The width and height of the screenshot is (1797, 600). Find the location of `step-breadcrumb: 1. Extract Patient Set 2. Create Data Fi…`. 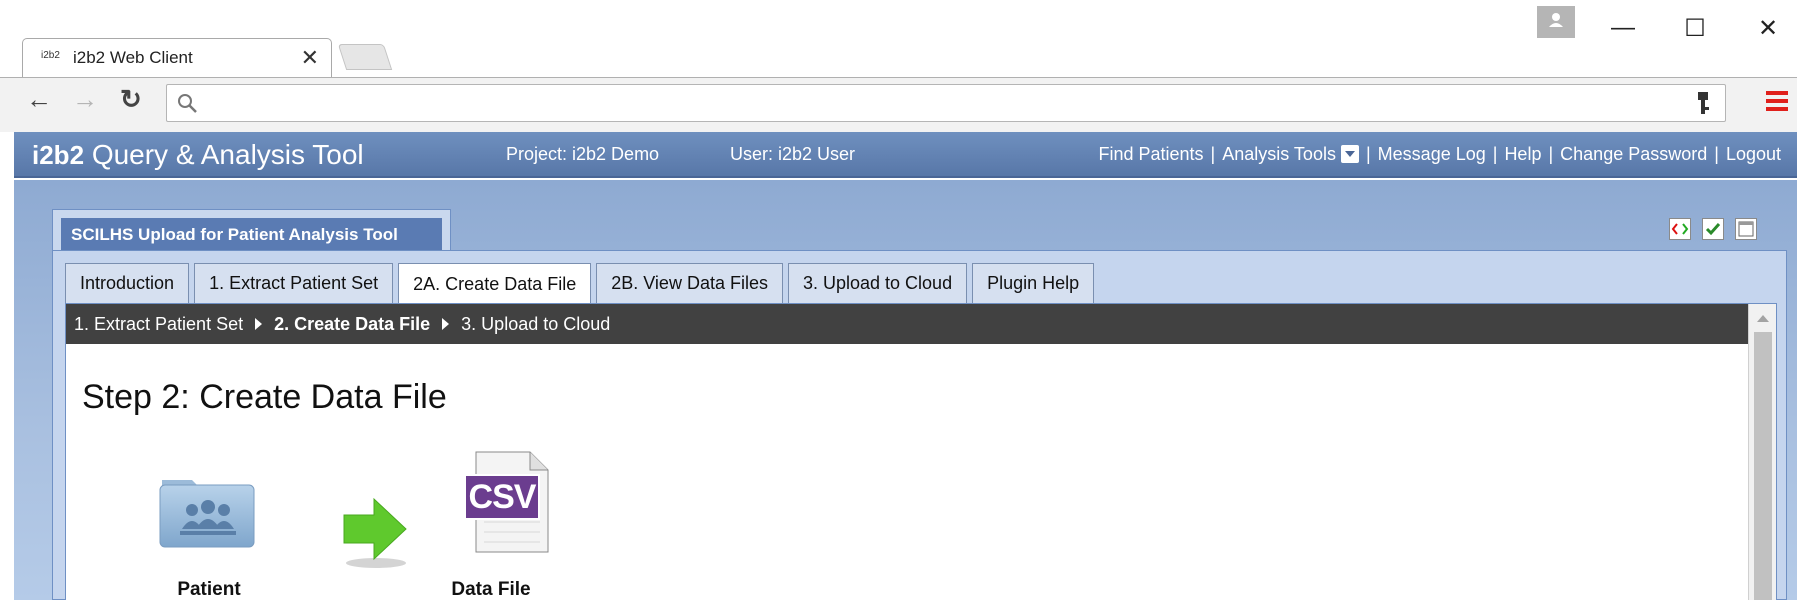

step-breadcrumb: 1. Extract Patient Set 2. Create Data Fi… is located at coordinates (907, 324).